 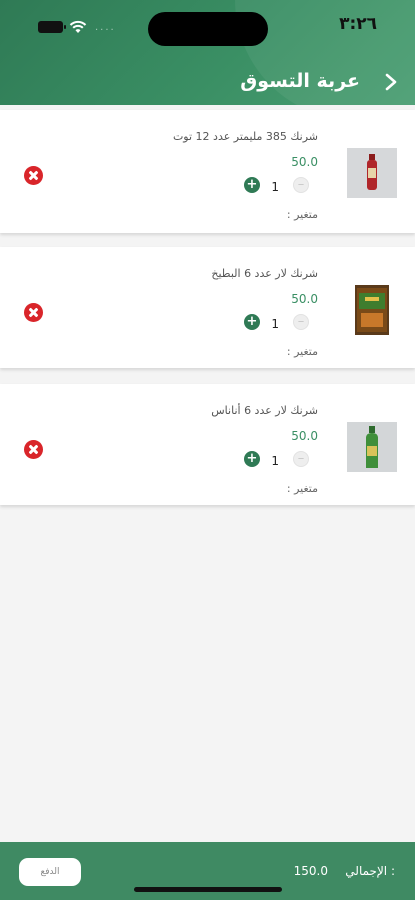 I want to click on total-label: الإجمالي :, so click(x=370, y=871).